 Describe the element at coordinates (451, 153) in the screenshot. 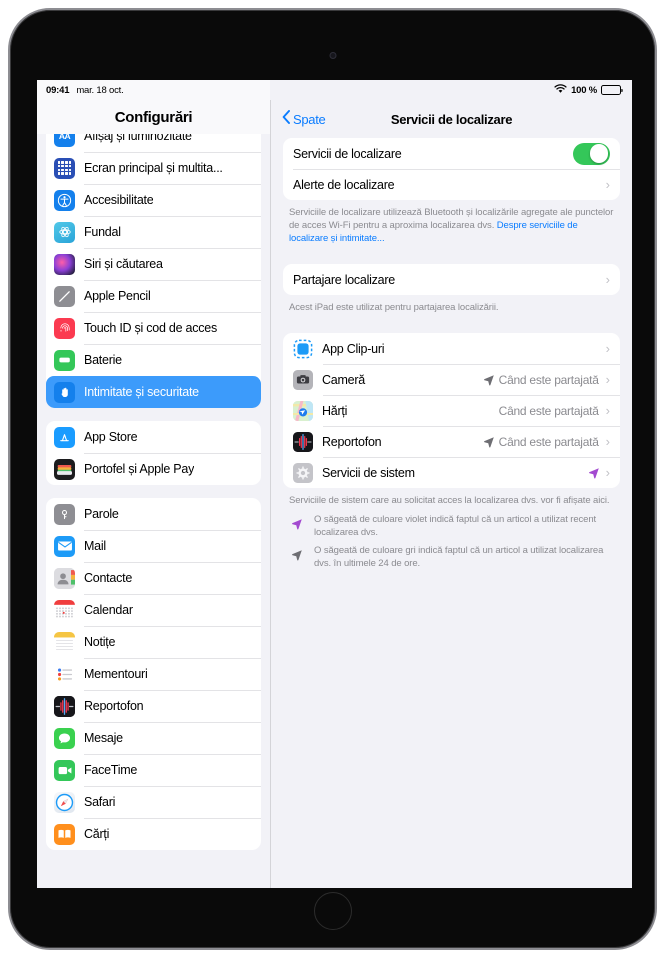

I see `location-services-toggle-row: Servicii de localizare` at that location.